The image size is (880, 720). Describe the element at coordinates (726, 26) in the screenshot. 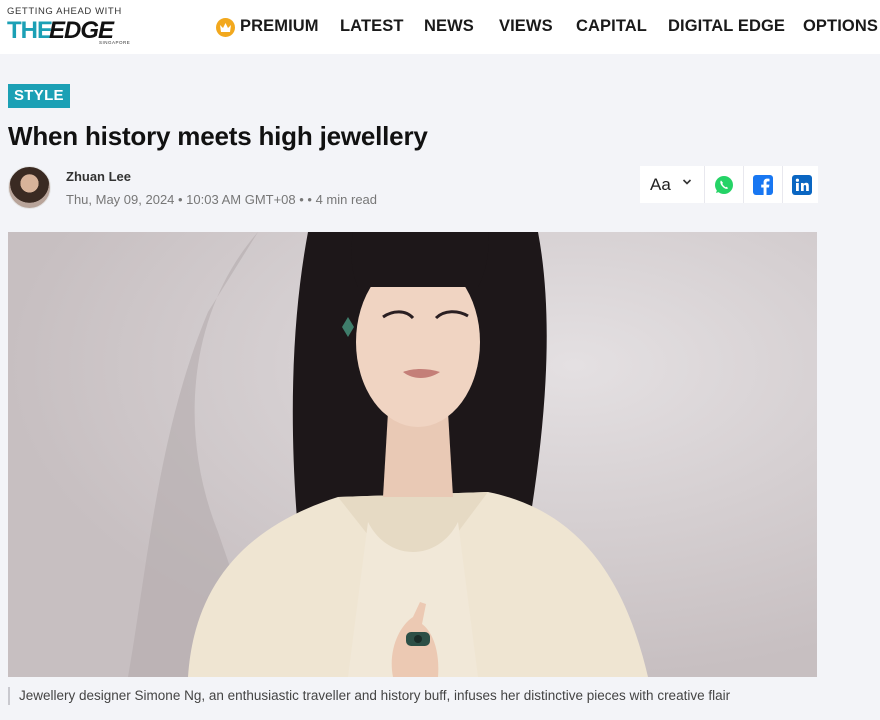

I see `nav-item-digital-edge: DIGITAL EDGE` at that location.